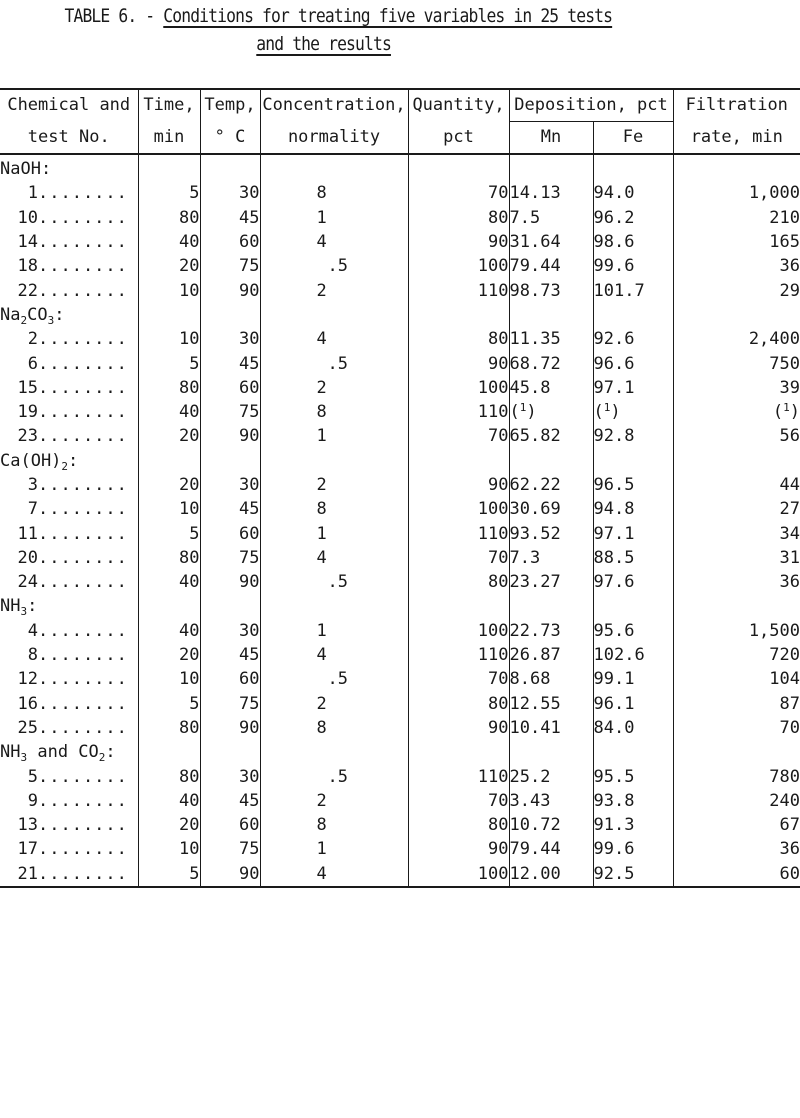 This screenshot has height=1118, width=800. Describe the element at coordinates (736, 339) in the screenshot. I see `filtration-rate-cell: 2,400` at that location.